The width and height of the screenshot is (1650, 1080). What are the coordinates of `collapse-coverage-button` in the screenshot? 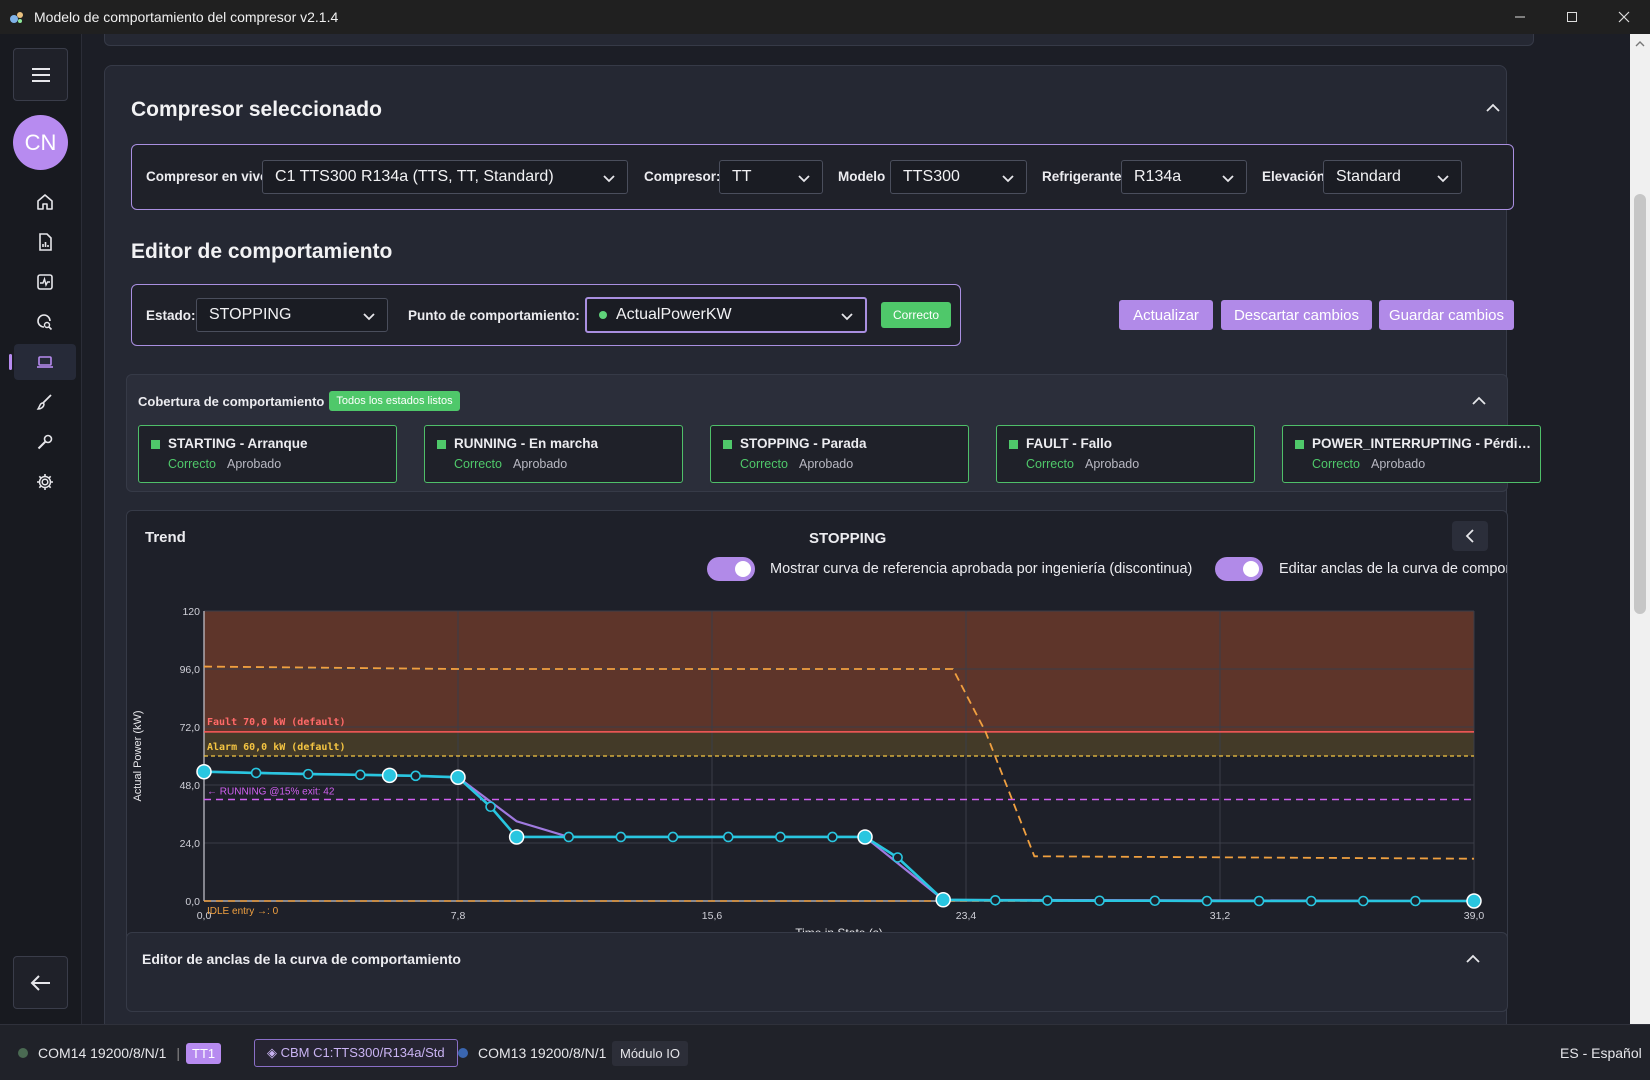 It's located at (1479, 401).